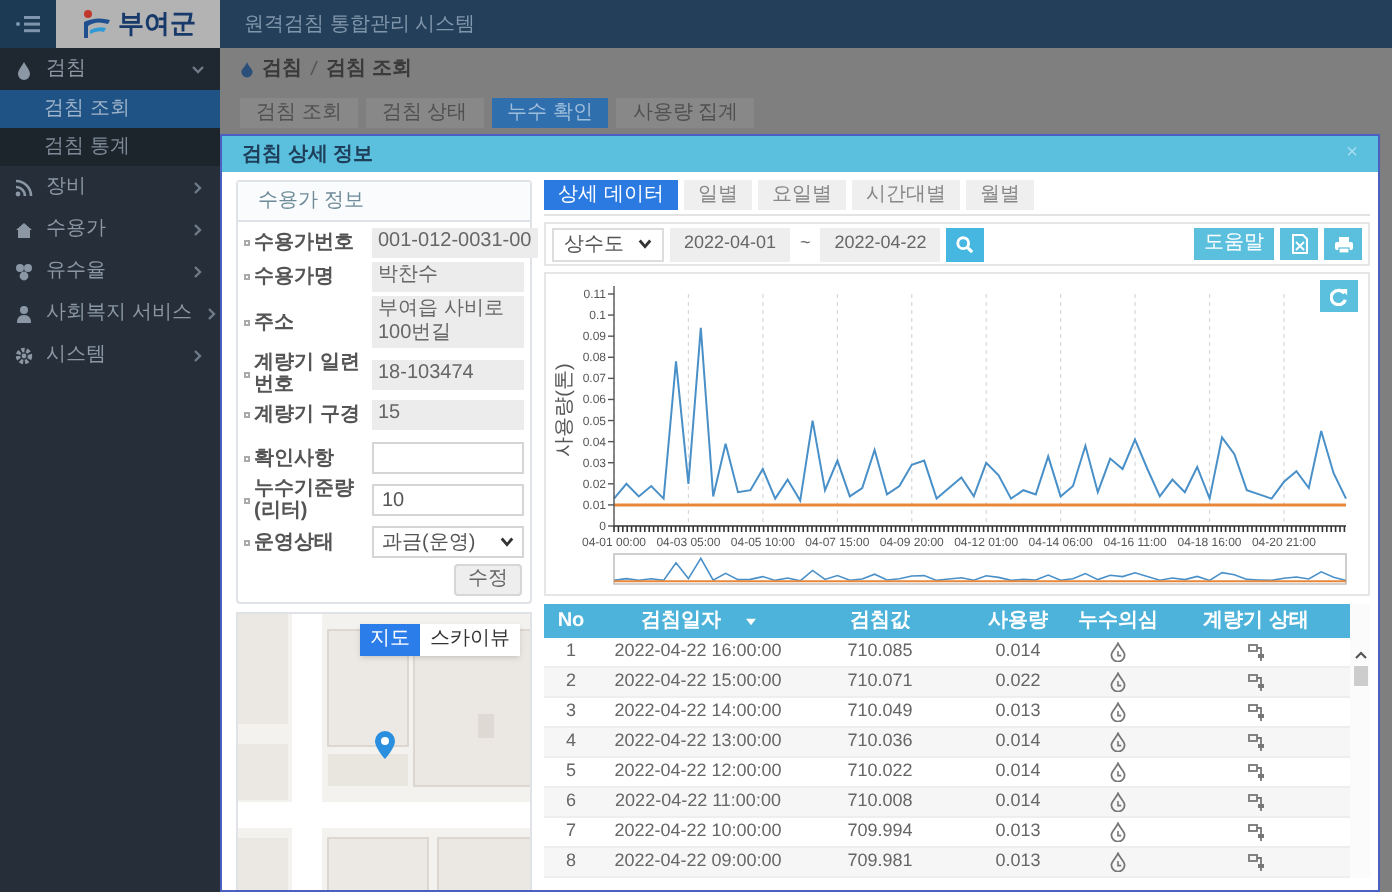 The width and height of the screenshot is (1392, 892). Describe the element at coordinates (698, 771) in the screenshot. I see `table-cell-text: 2022-04-22 12:00:00` at that location.